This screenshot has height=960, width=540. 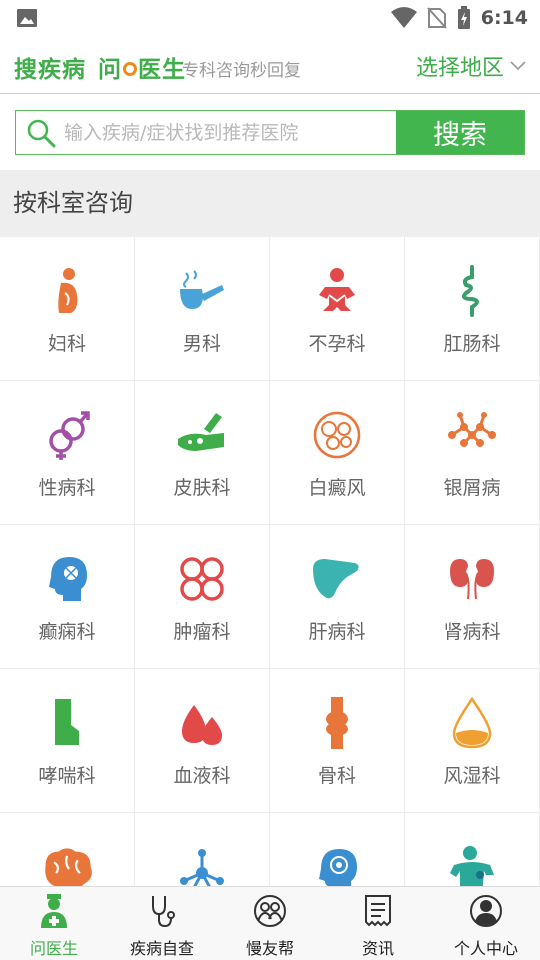 What do you see at coordinates (486, 911) in the screenshot?
I see `user-icon` at bounding box center [486, 911].